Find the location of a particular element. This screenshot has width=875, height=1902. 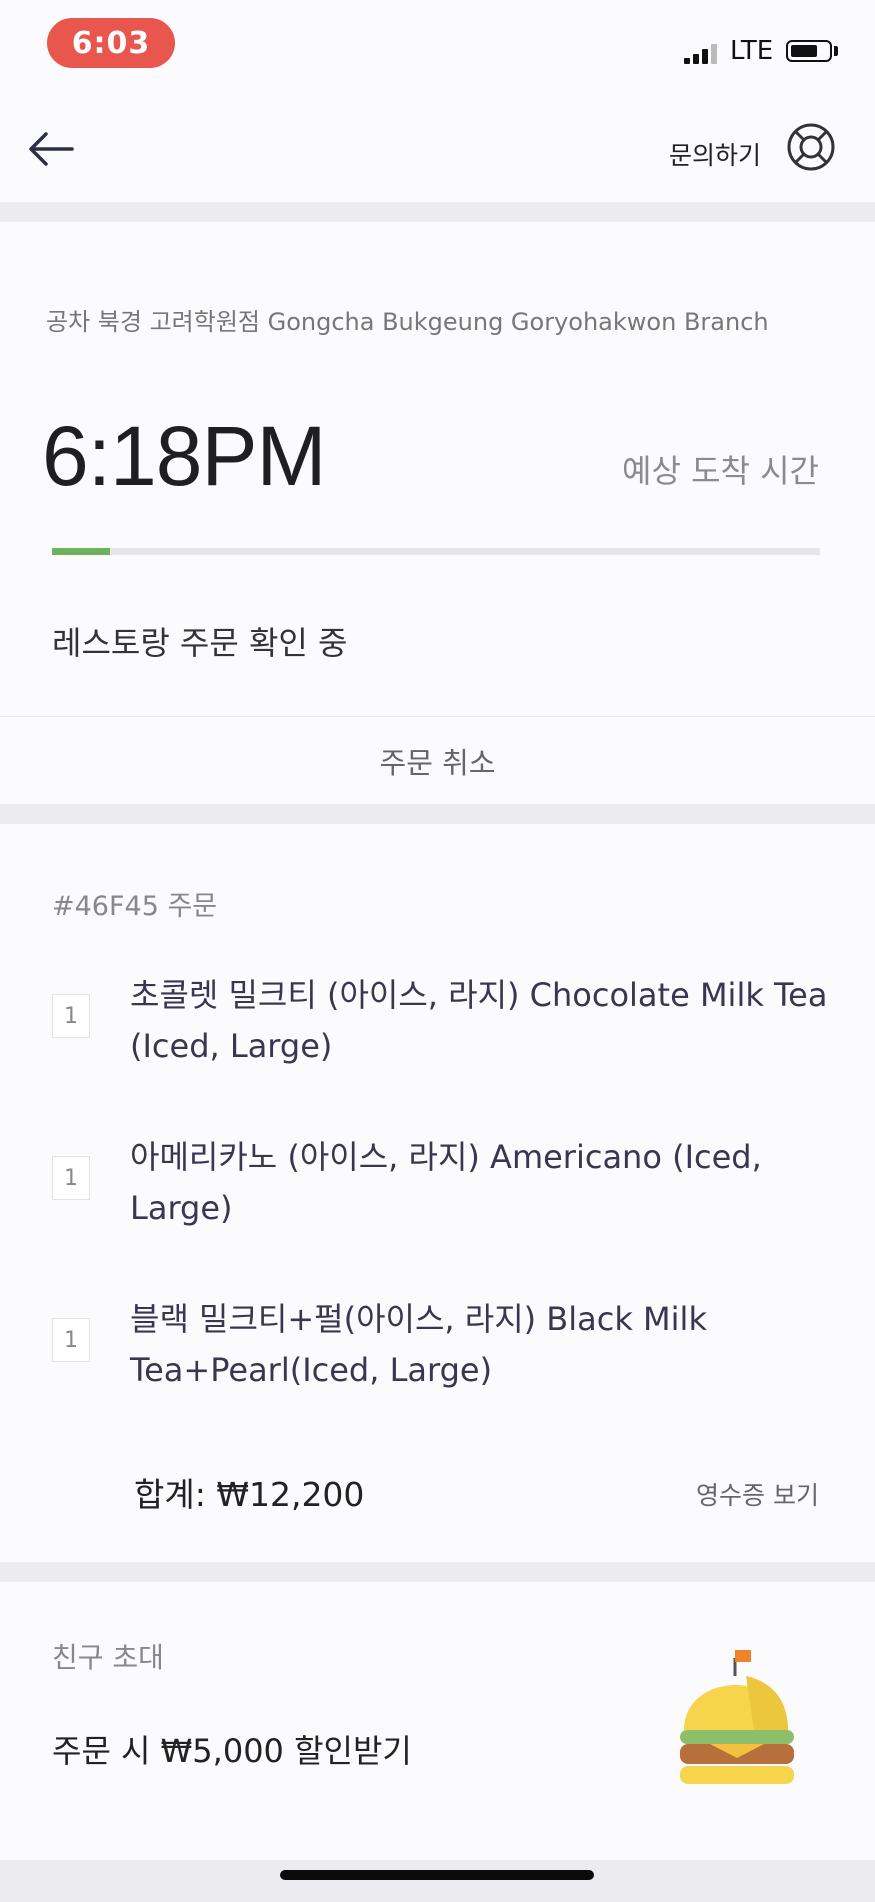

invite-friends-card: 친구 초대 주문 시 ₩5,000 할인받기 is located at coordinates (437, 1721).